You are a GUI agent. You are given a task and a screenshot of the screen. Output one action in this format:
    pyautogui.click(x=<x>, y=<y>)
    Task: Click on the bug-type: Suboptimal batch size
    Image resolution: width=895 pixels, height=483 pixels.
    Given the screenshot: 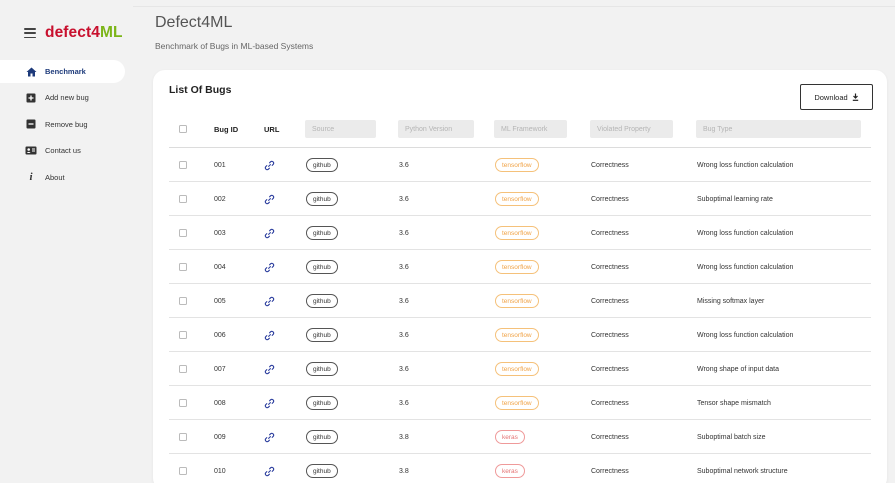 What is the action you would take?
    pyautogui.click(x=731, y=437)
    